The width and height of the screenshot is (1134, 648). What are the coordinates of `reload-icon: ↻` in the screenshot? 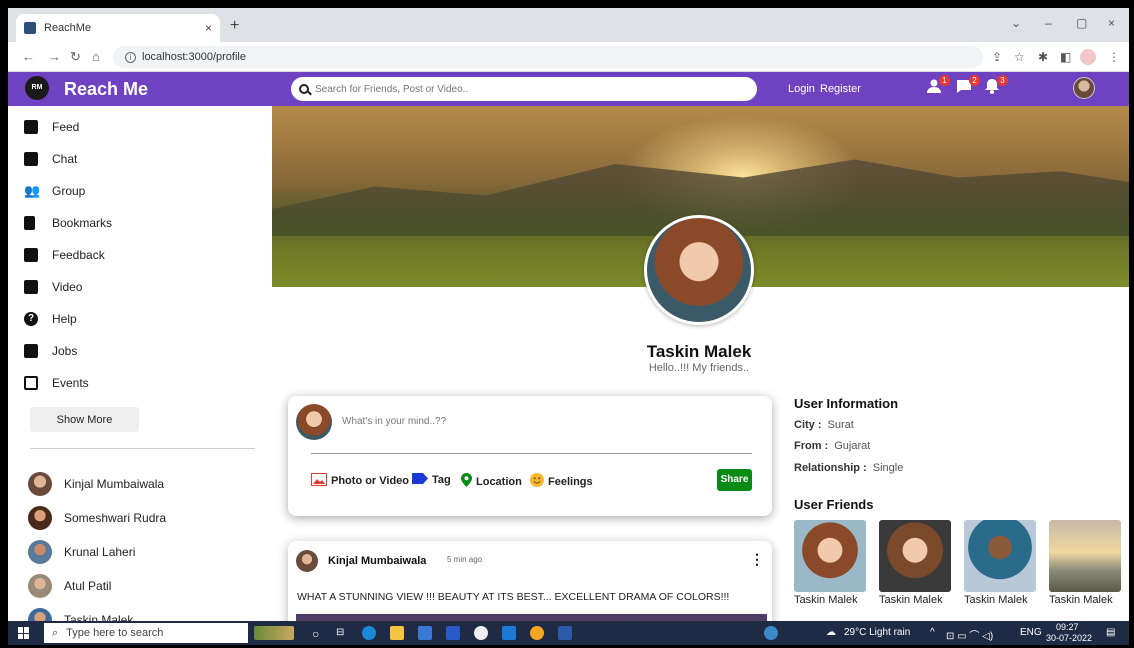 It's located at (75, 57).